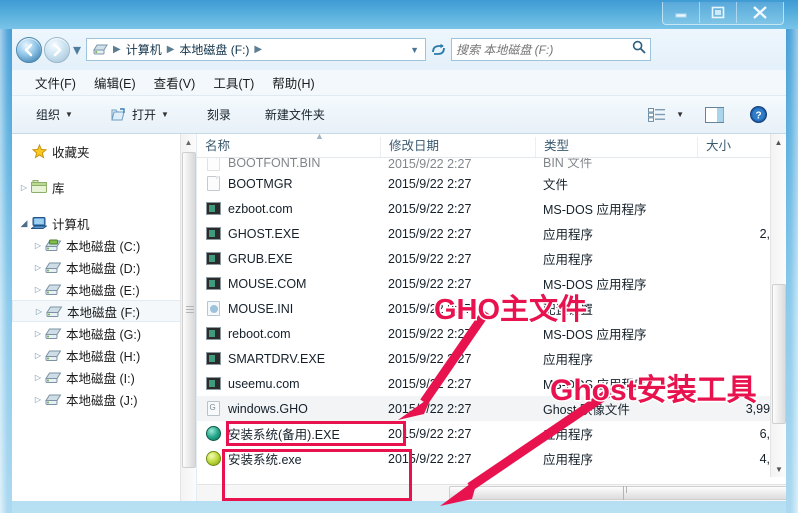 The image size is (798, 513). Describe the element at coordinates (104, 399) in the screenshot. I see `sidebar-item-drive-j: ▷ 本地磁盘 (J:)` at that location.